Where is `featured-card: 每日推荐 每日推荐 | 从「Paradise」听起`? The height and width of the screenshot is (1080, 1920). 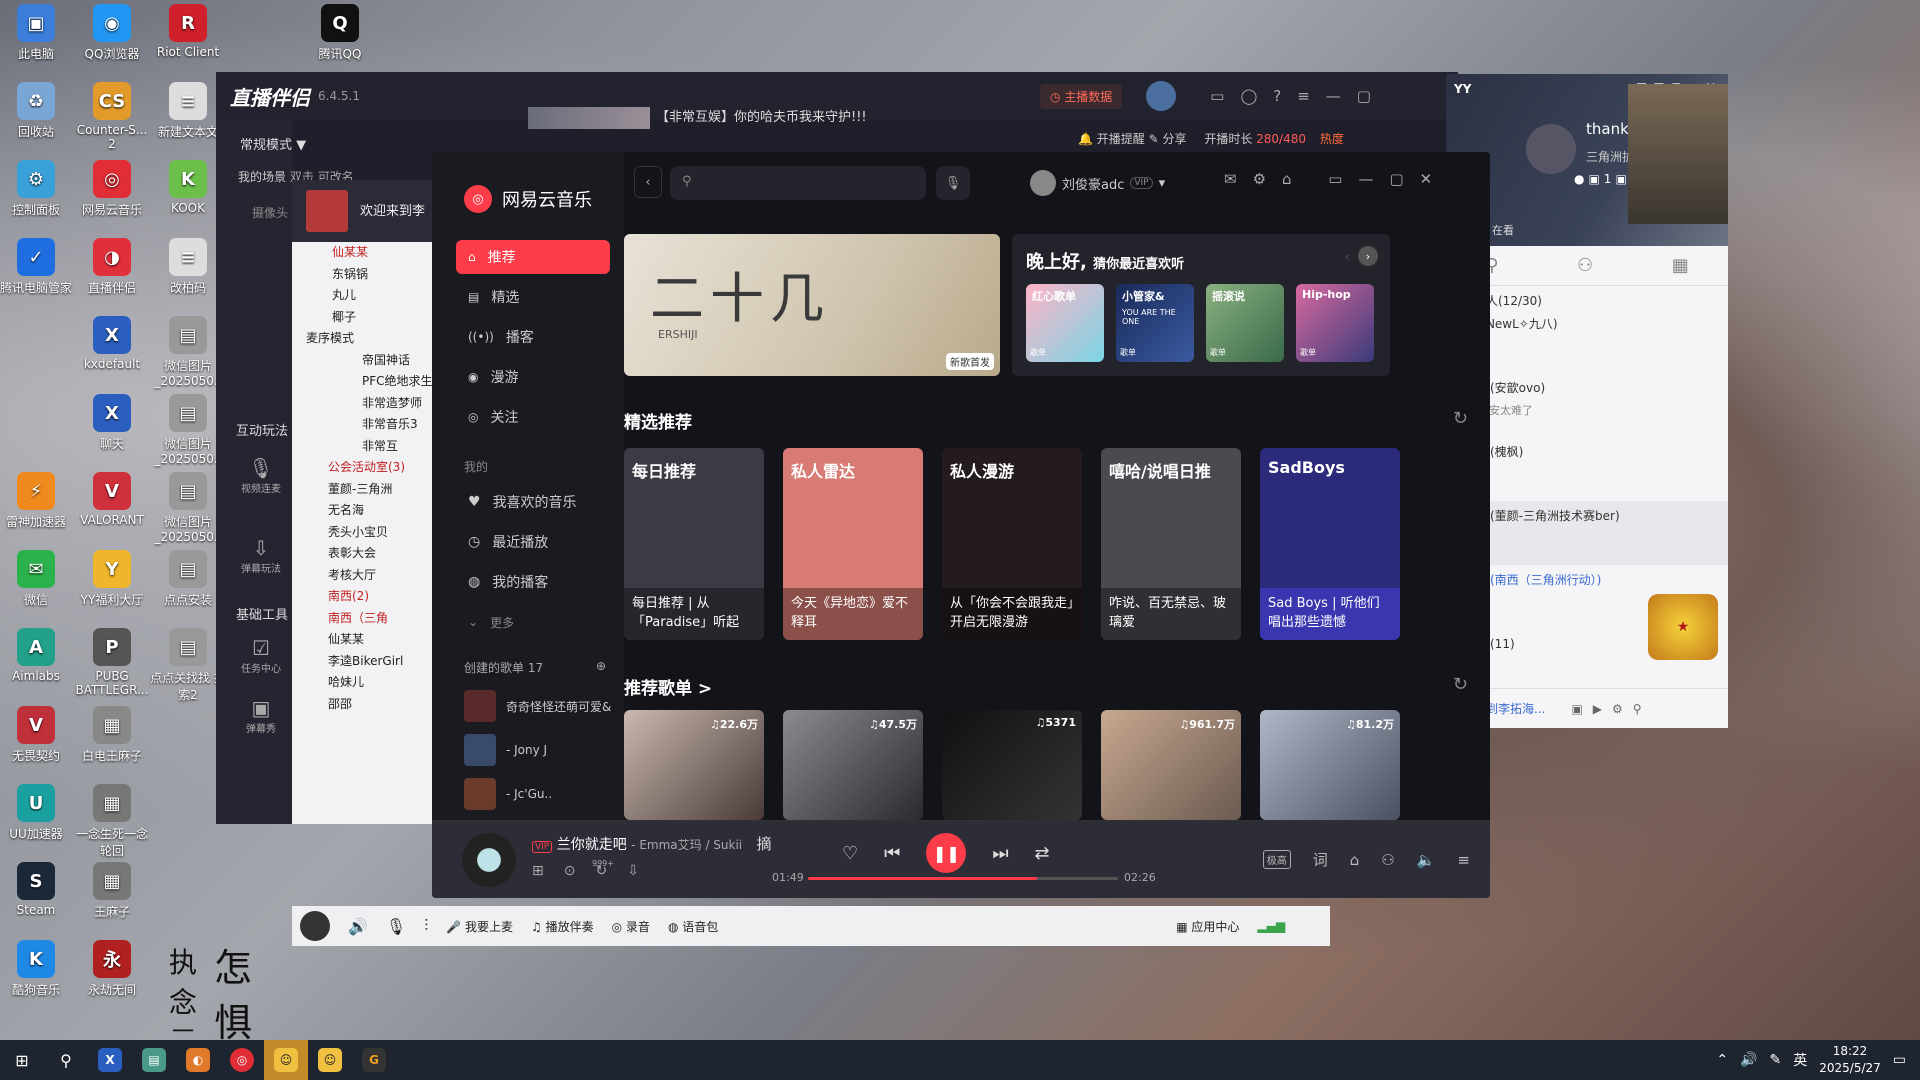
featured-card: 每日推荐 每日推荐 | 从「Paradise」听起 is located at coordinates (694, 544).